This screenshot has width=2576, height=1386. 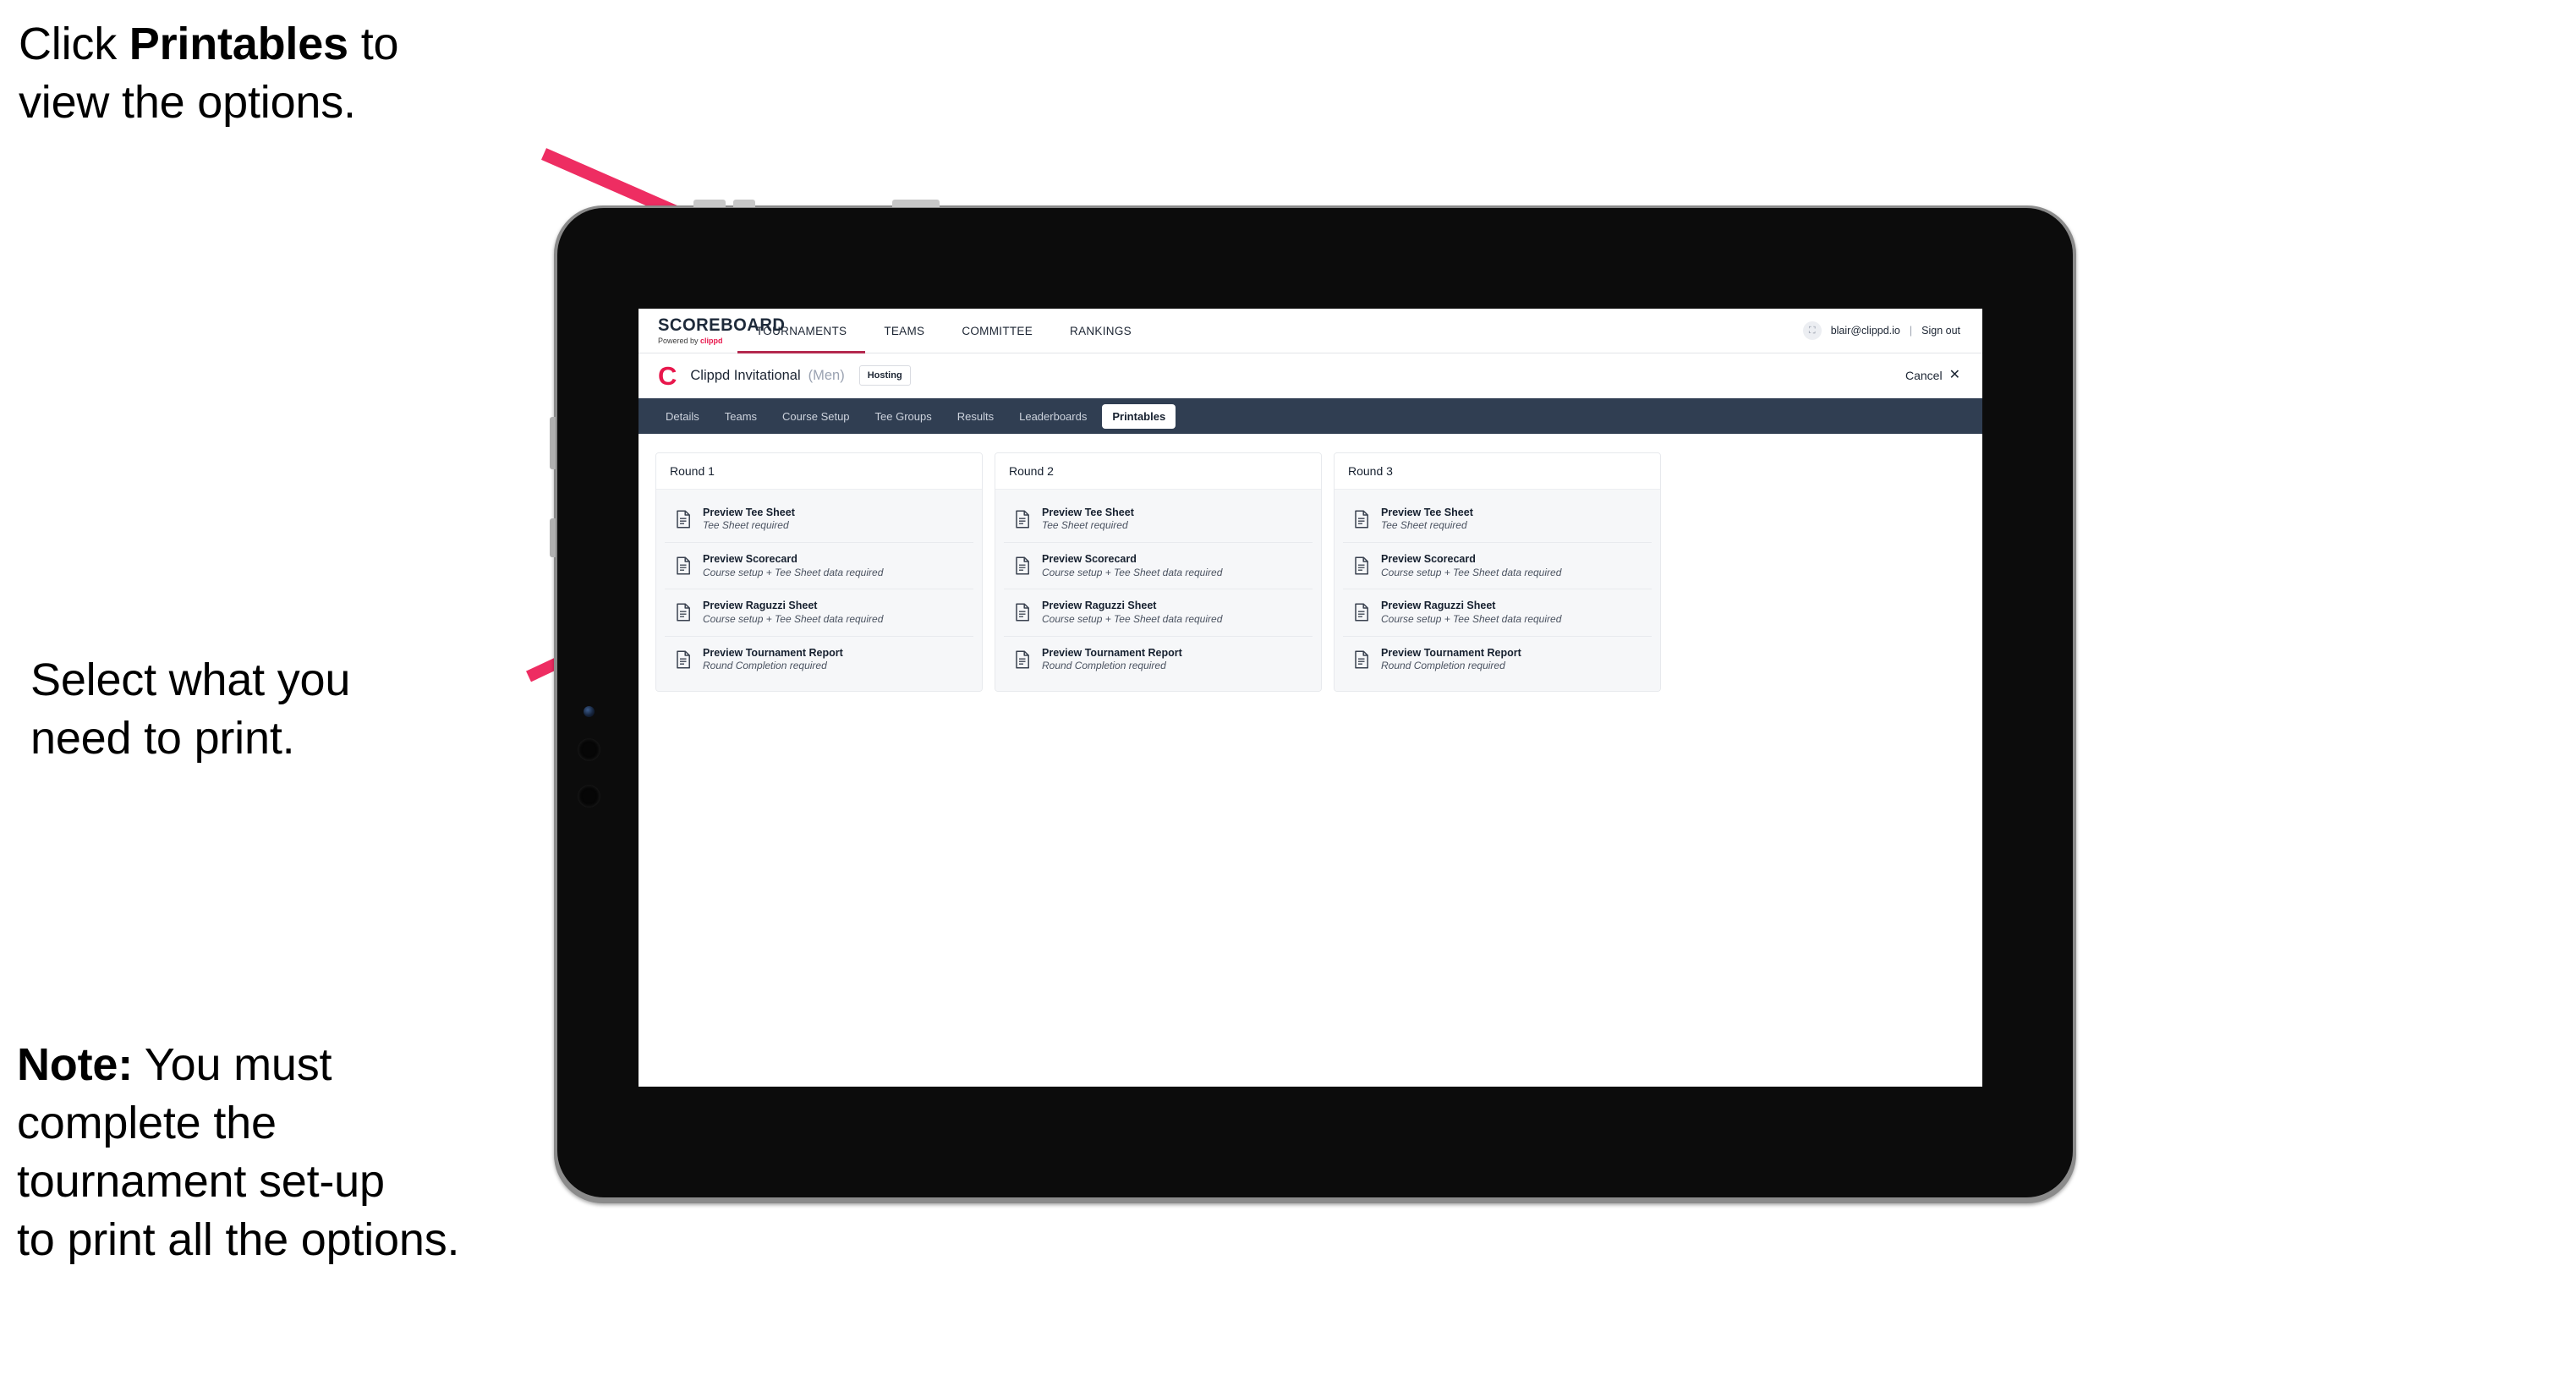 I want to click on callout-select-print: Select what you need to print., so click(x=190, y=709).